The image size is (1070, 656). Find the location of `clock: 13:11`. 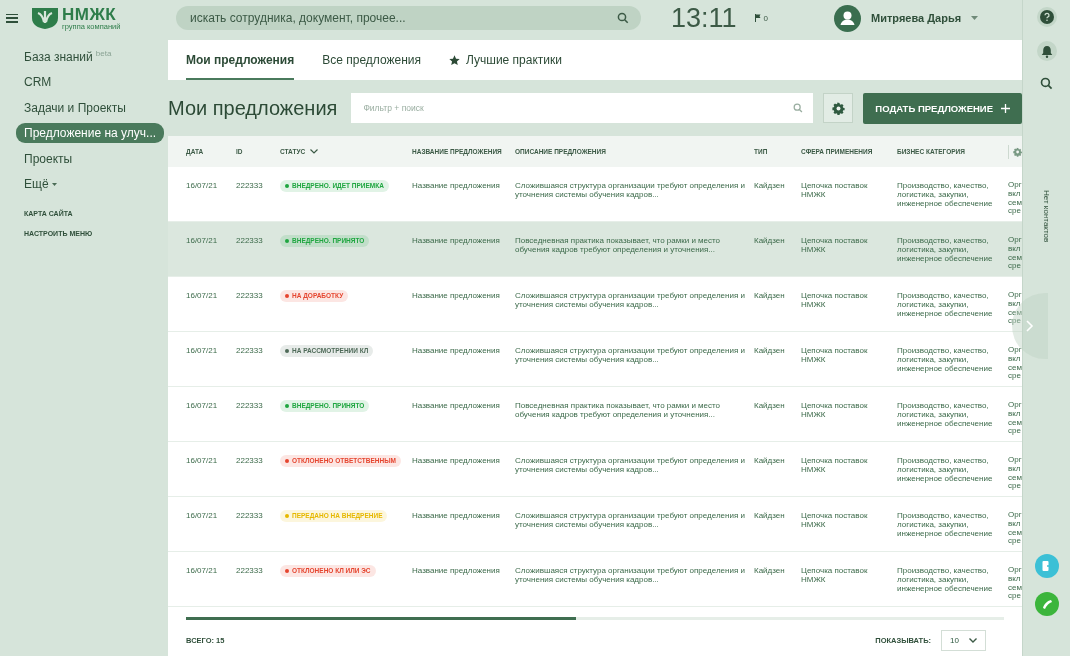

clock: 13:11 is located at coordinates (704, 18).